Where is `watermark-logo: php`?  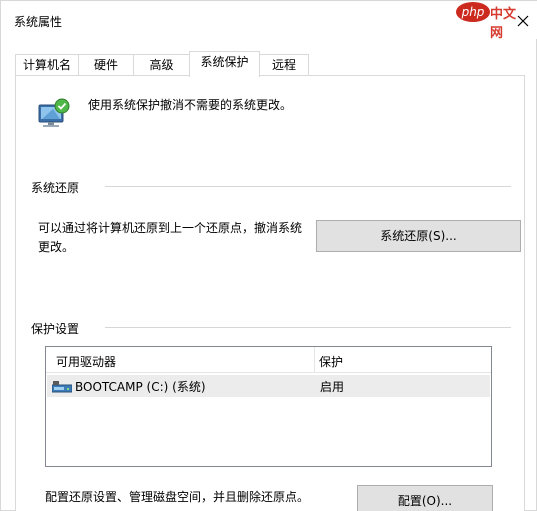
watermark-logo: php is located at coordinates (473, 12).